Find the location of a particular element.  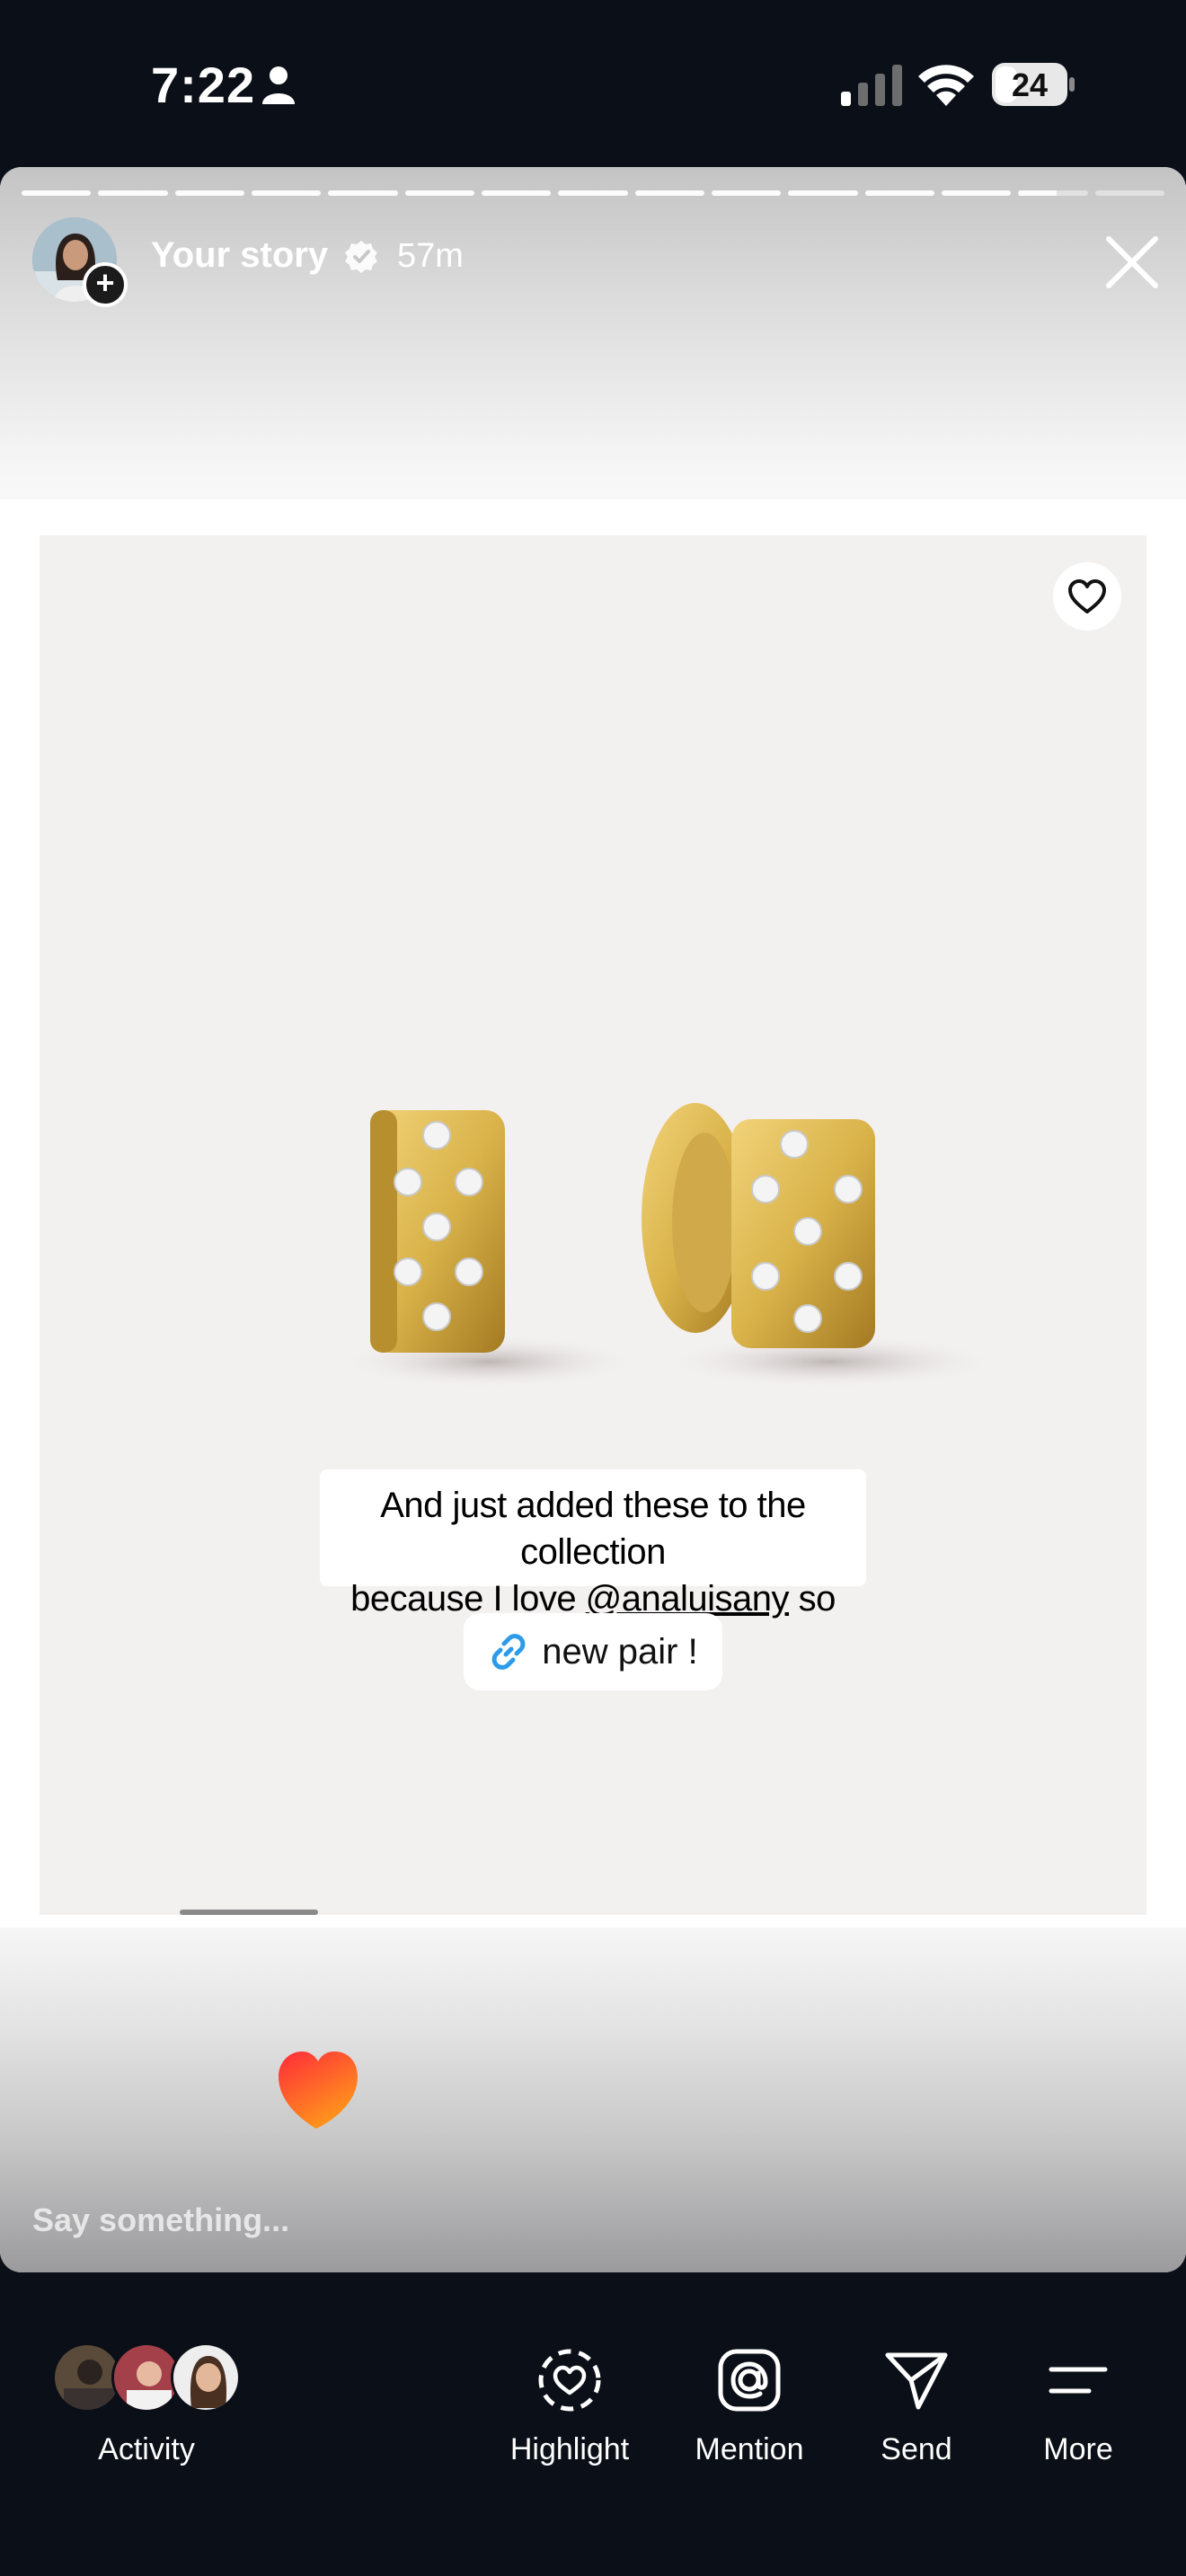

reply-input is located at coordinates (391, 2220).